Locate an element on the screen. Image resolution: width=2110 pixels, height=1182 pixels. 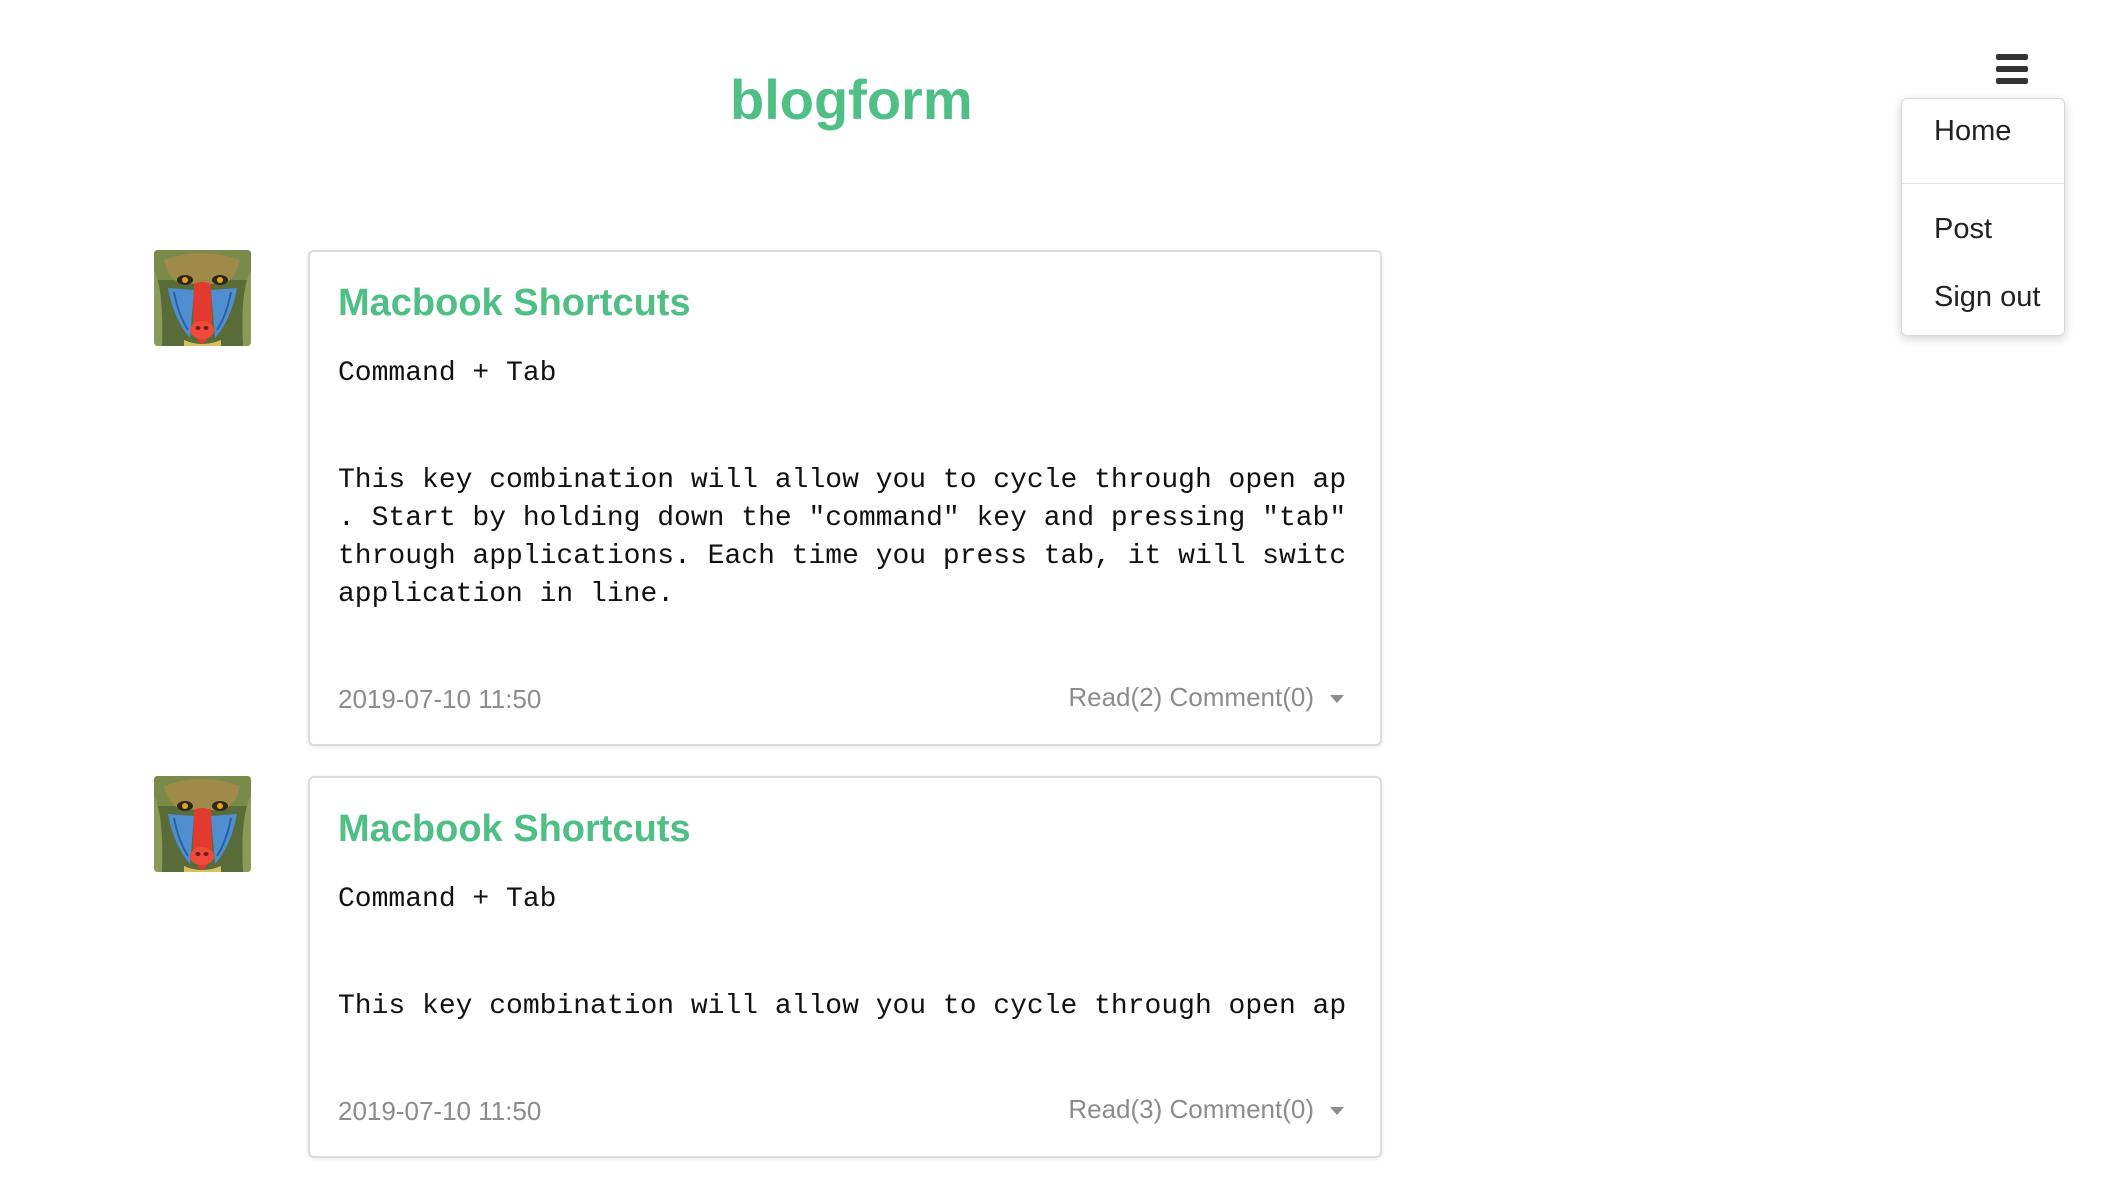
nav-dropdown-menu: Home Post Sign out is located at coordinates (1983, 217).